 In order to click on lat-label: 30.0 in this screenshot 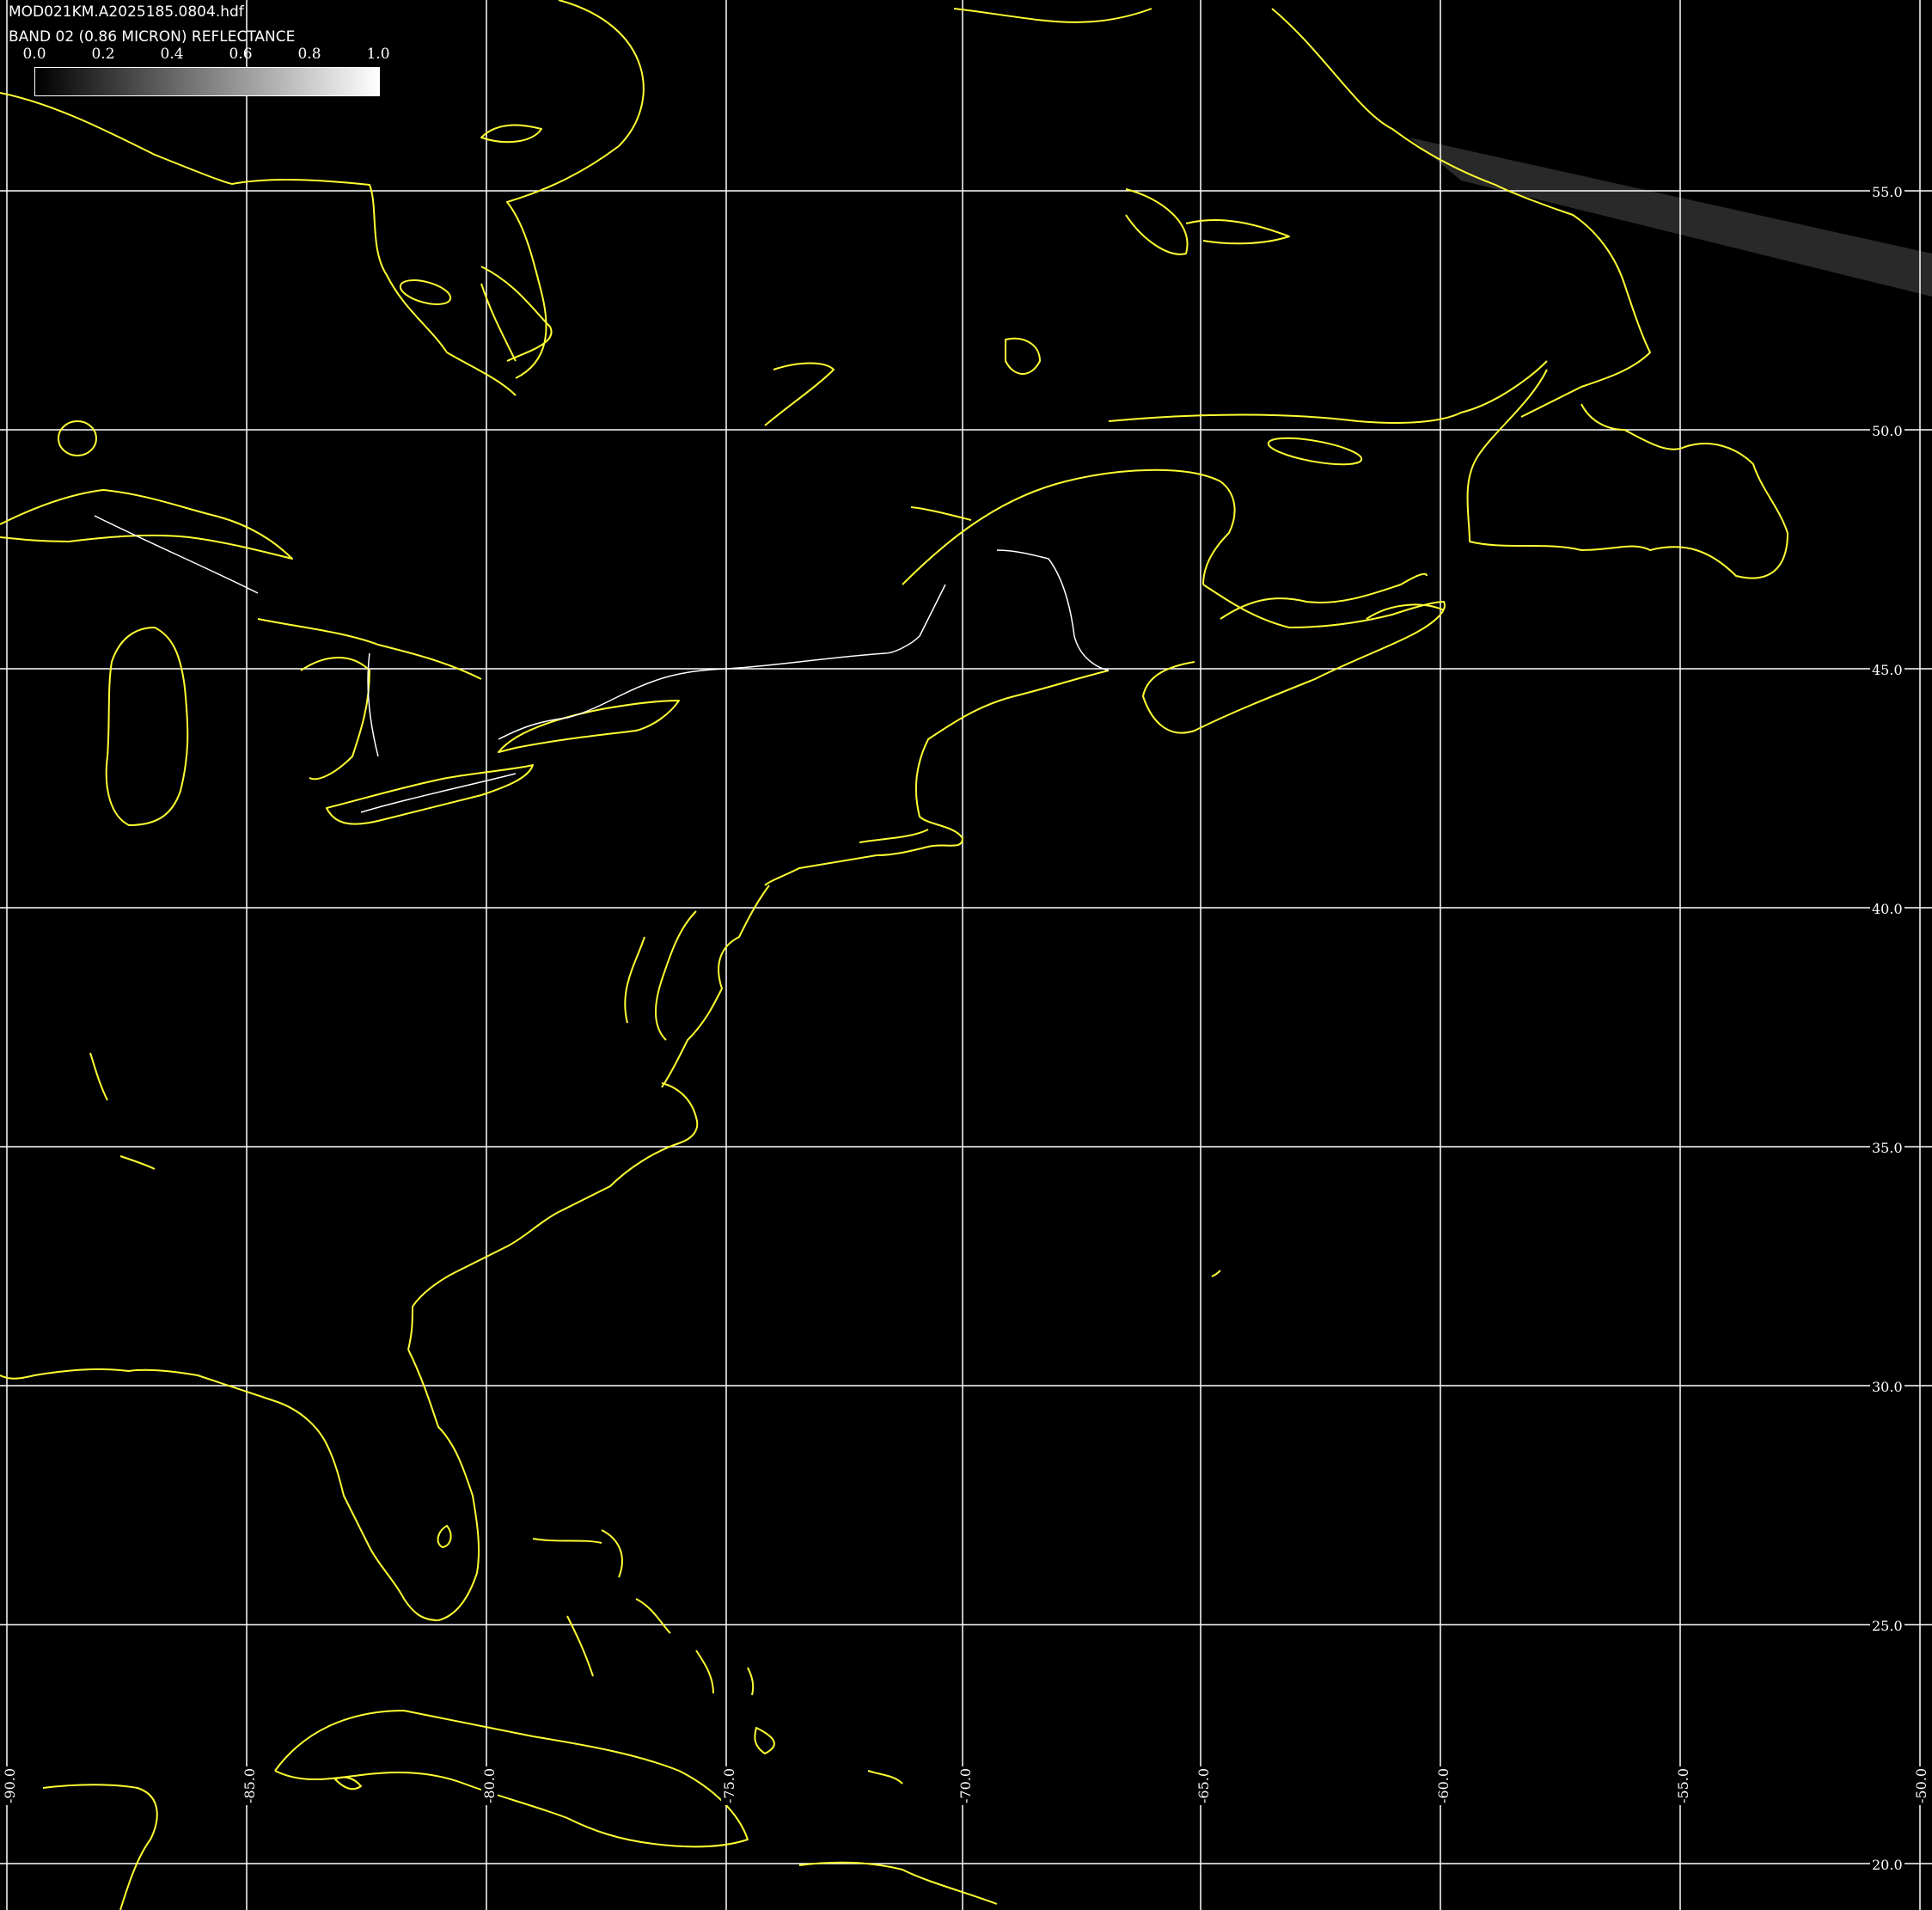, I will do `click(1887, 1387)`.